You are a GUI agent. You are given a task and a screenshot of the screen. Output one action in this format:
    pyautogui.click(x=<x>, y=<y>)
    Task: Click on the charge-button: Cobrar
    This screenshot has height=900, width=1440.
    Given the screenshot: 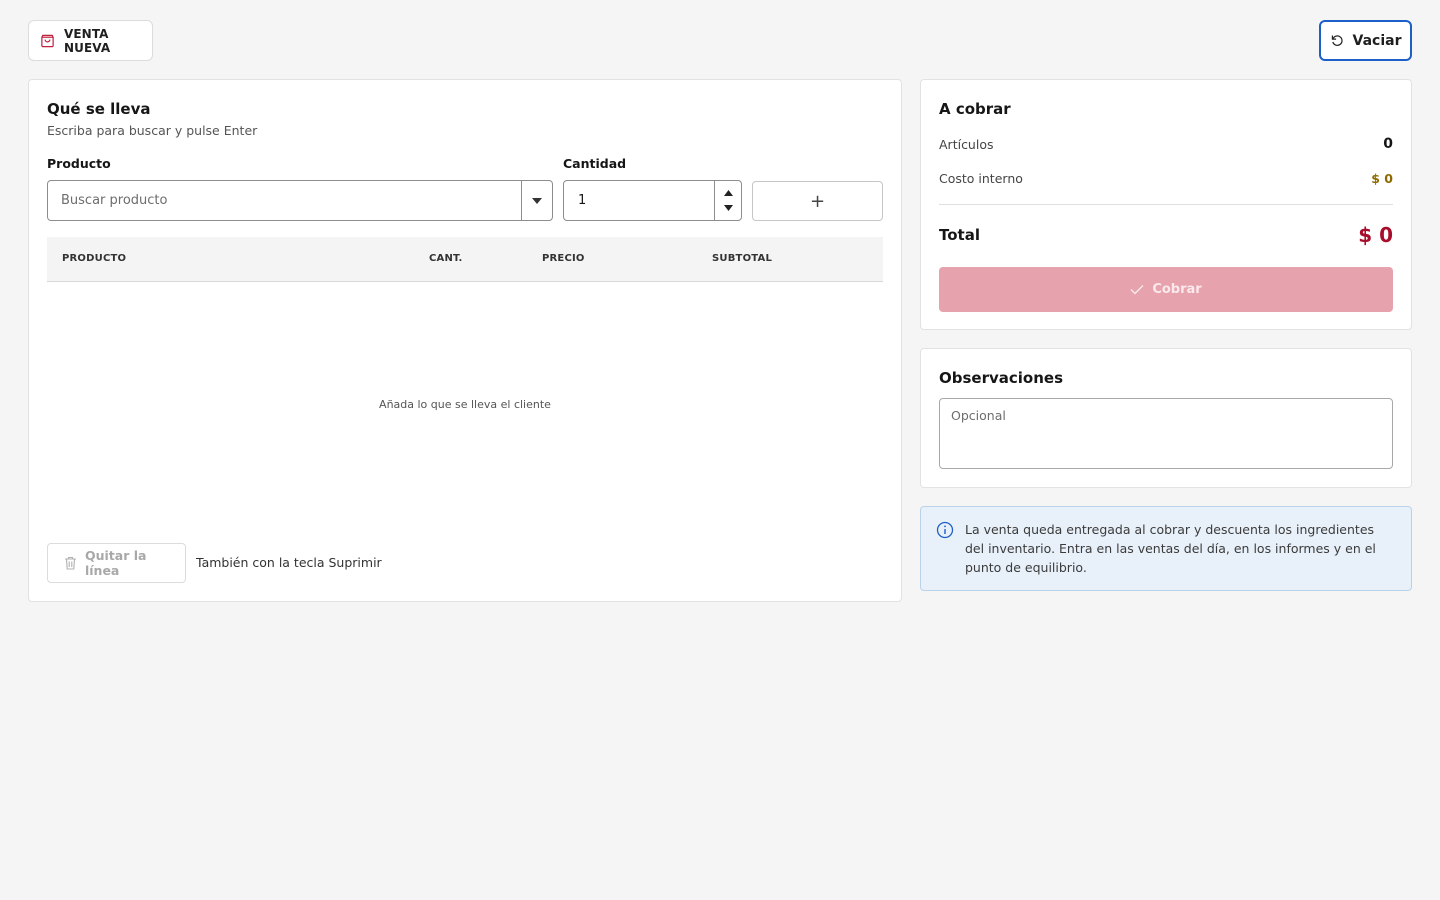 What is the action you would take?
    pyautogui.click(x=1166, y=289)
    